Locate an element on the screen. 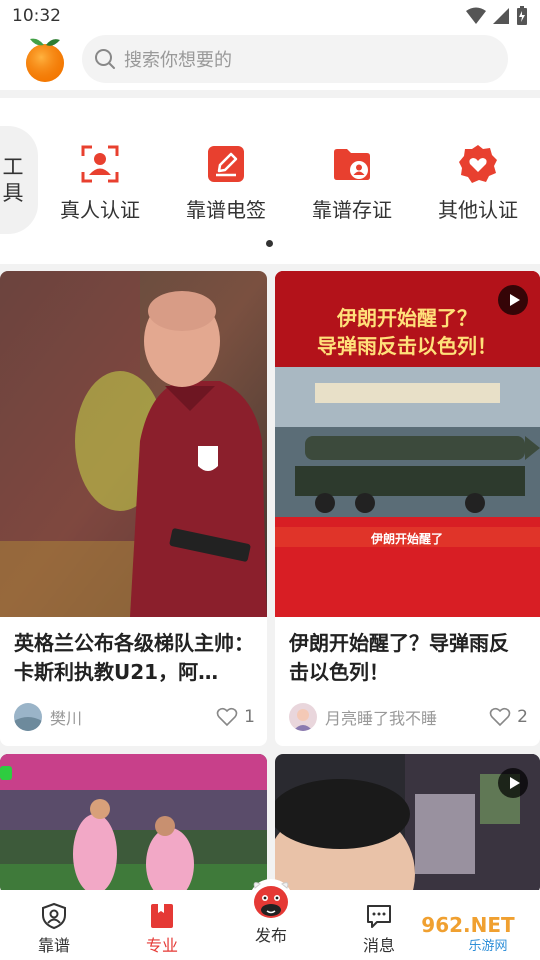 This screenshot has height=960, width=540. status-bar: 10:32 is located at coordinates (270, 16).